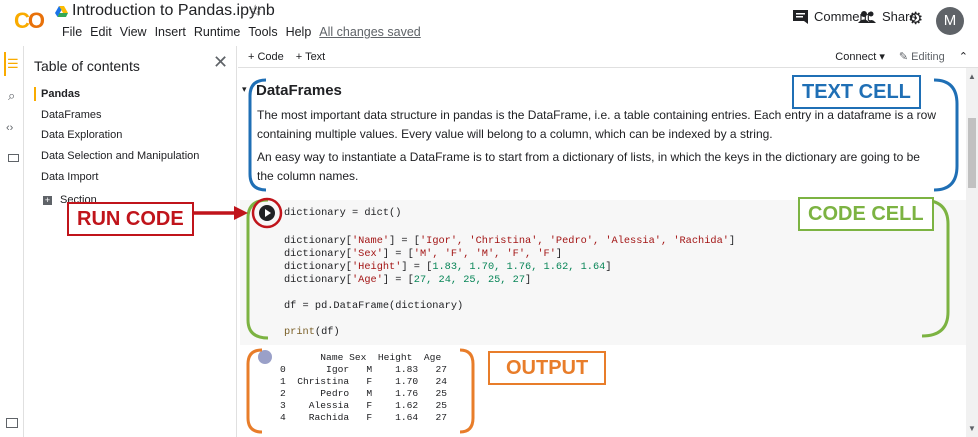  What do you see at coordinates (254, 391) in the screenshot?
I see `output-left-bracket` at bounding box center [254, 391].